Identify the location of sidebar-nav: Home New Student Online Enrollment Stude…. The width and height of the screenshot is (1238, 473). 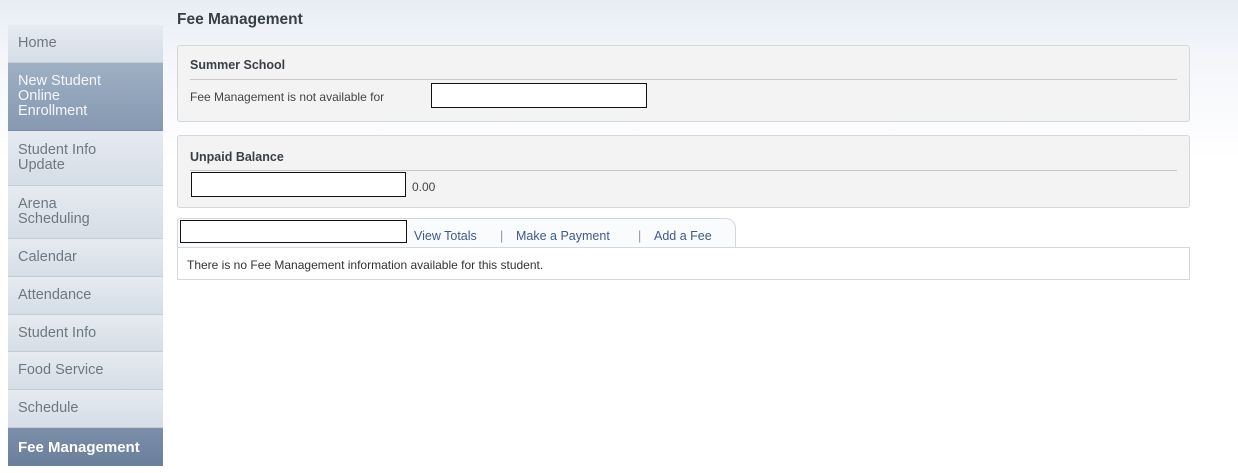
(85, 249).